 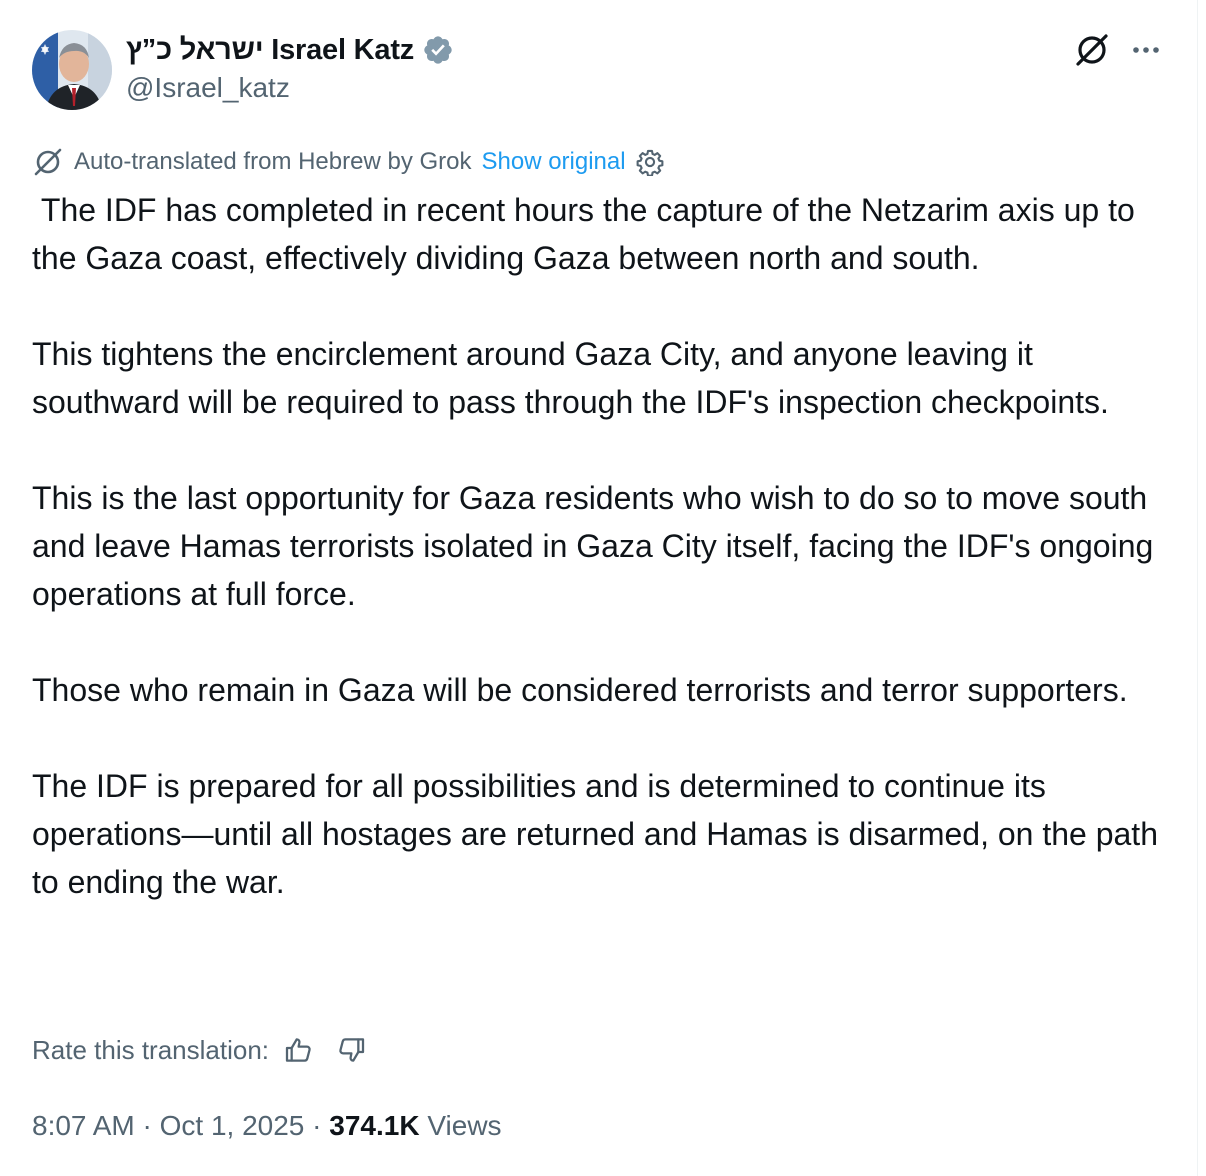 I want to click on translation-label: Auto-translated from Hebrew by Grok, so click(x=273, y=161).